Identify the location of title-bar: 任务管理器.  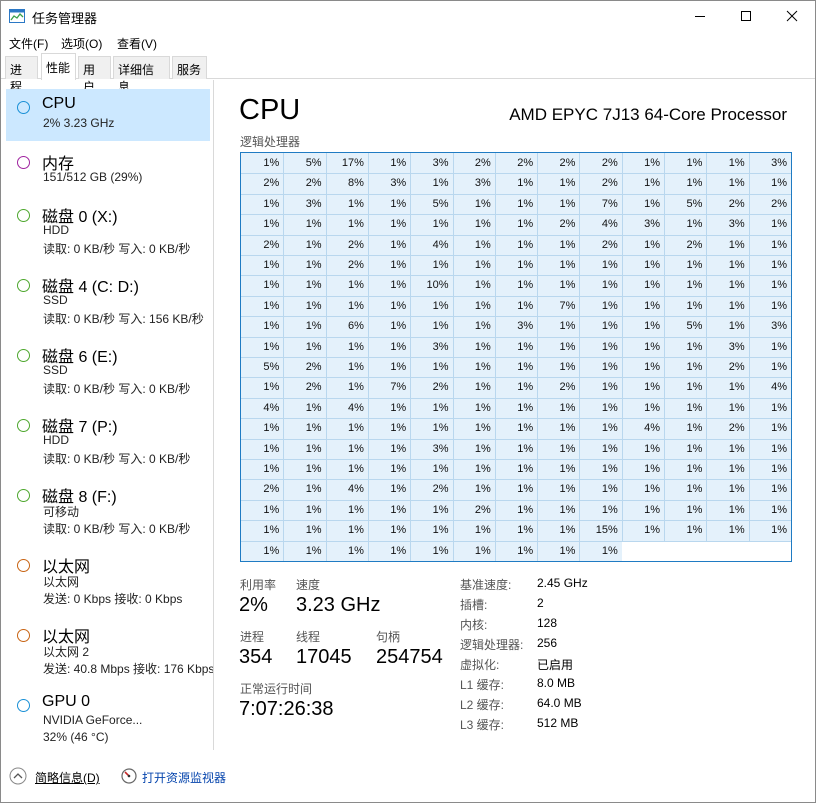
(408, 16).